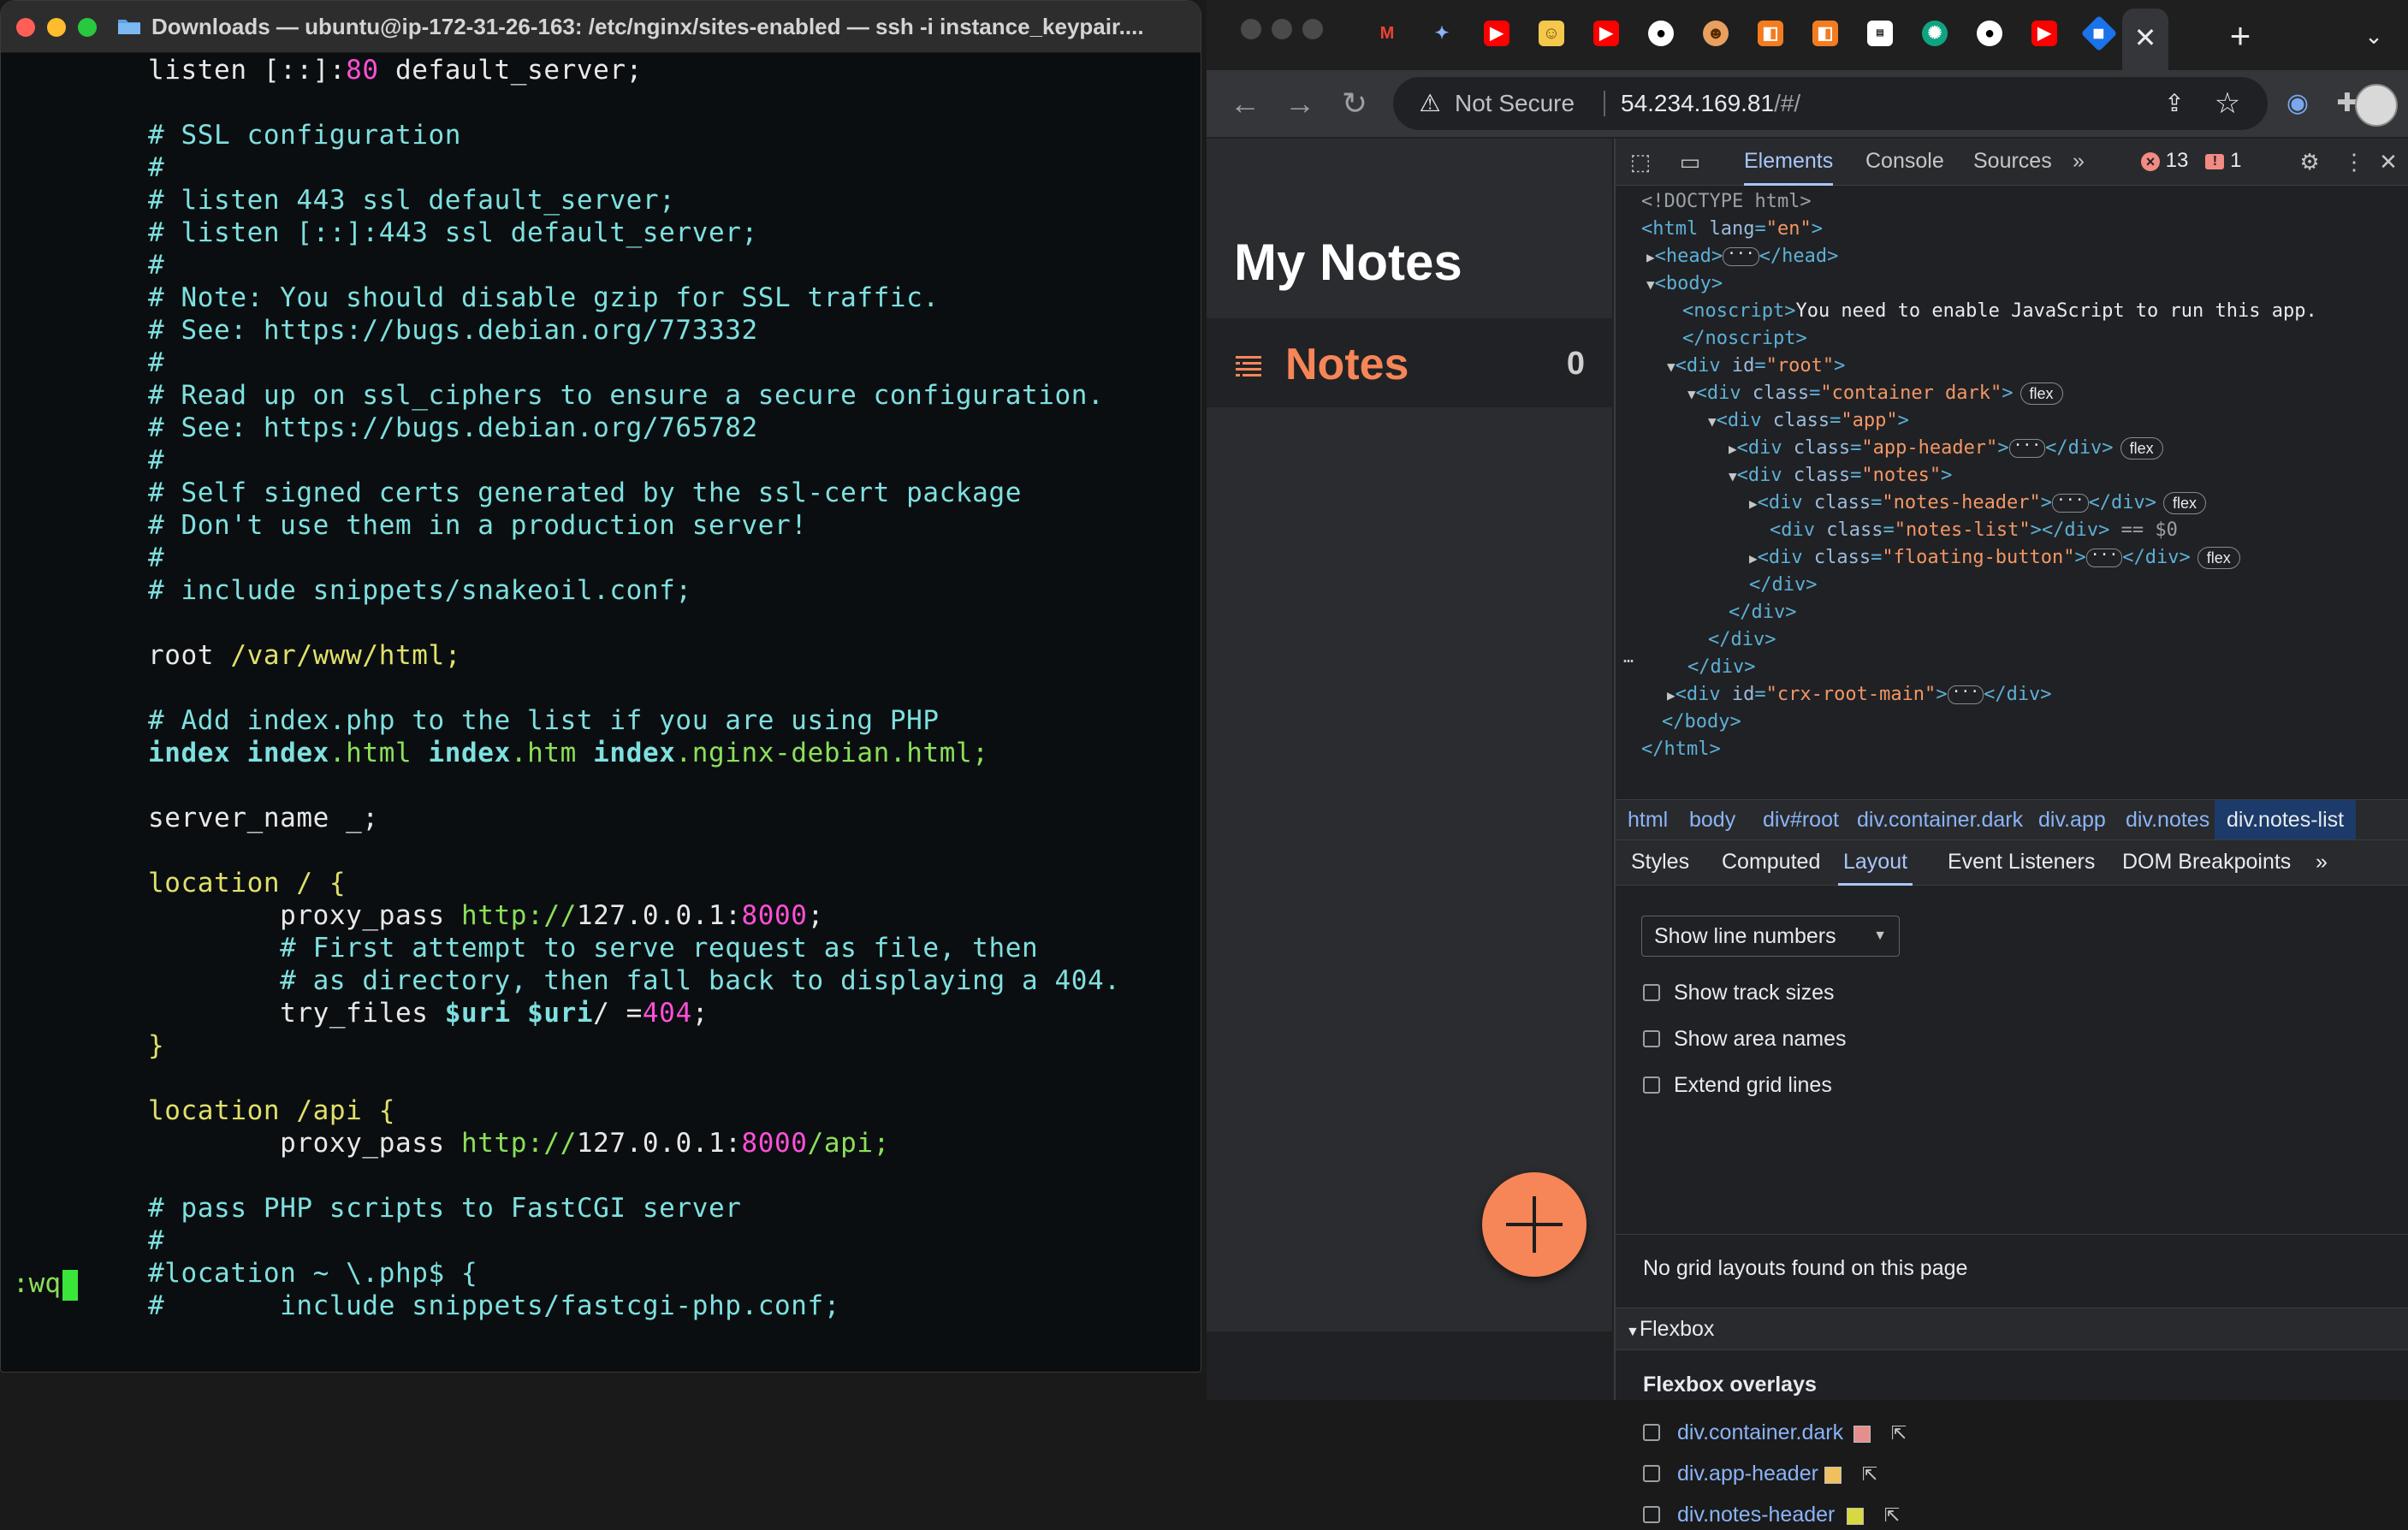 The image size is (2408, 1530). What do you see at coordinates (1859, 695) in the screenshot?
I see `dom-node: ▶<div id="crx-root-main"> ··· </div>` at bounding box center [1859, 695].